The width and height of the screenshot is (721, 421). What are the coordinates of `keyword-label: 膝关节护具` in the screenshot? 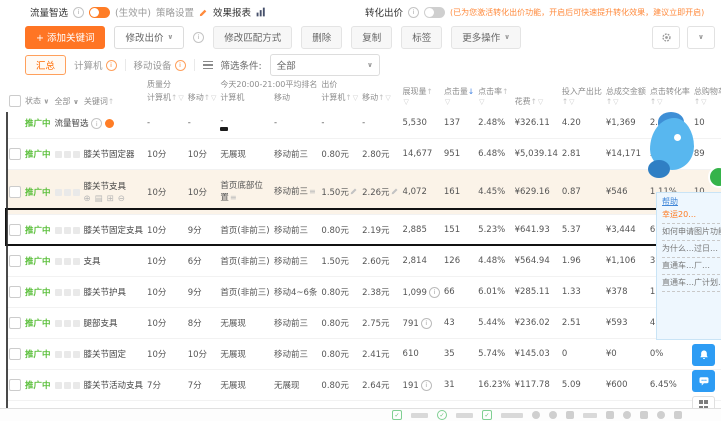 It's located at (105, 293).